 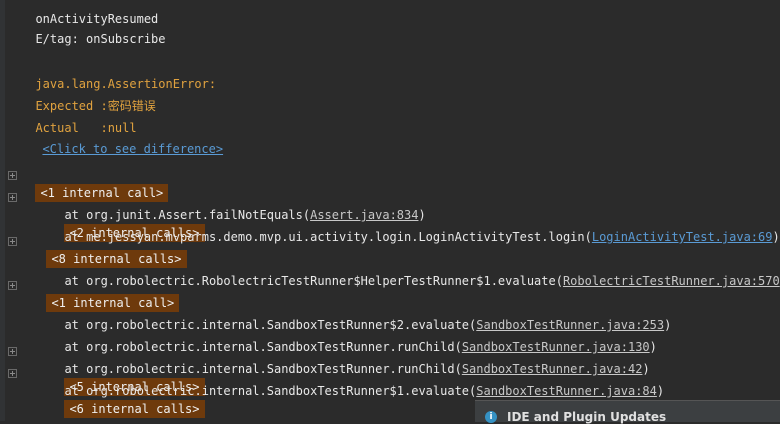 I want to click on notification-title: IDE and Plugin Updates, so click(x=587, y=417).